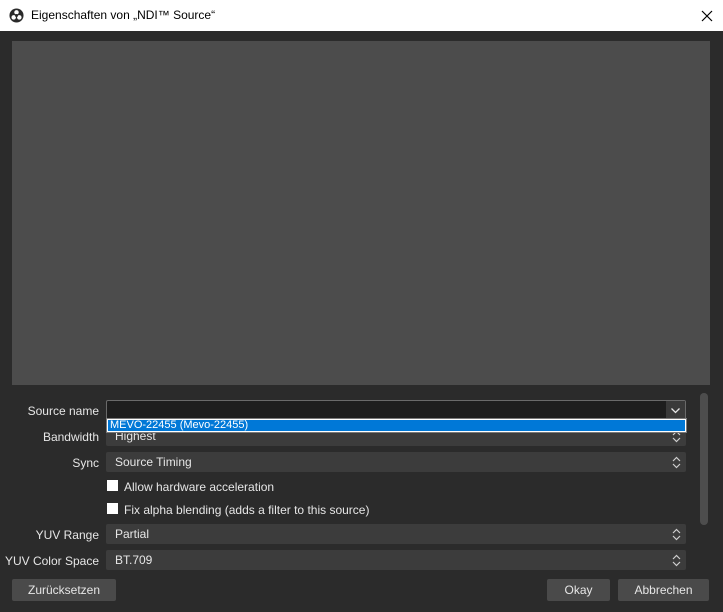 This screenshot has width=723, height=612. I want to click on cancel-button: Abbrechen, so click(663, 590).